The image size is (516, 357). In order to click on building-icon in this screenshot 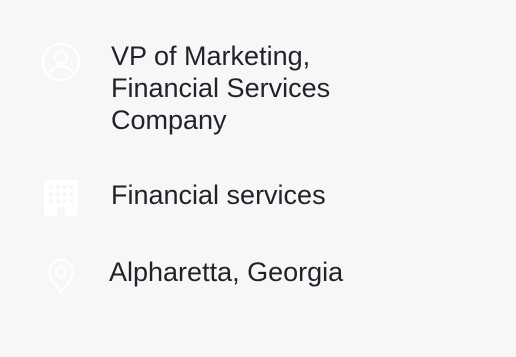, I will do `click(61, 198)`.